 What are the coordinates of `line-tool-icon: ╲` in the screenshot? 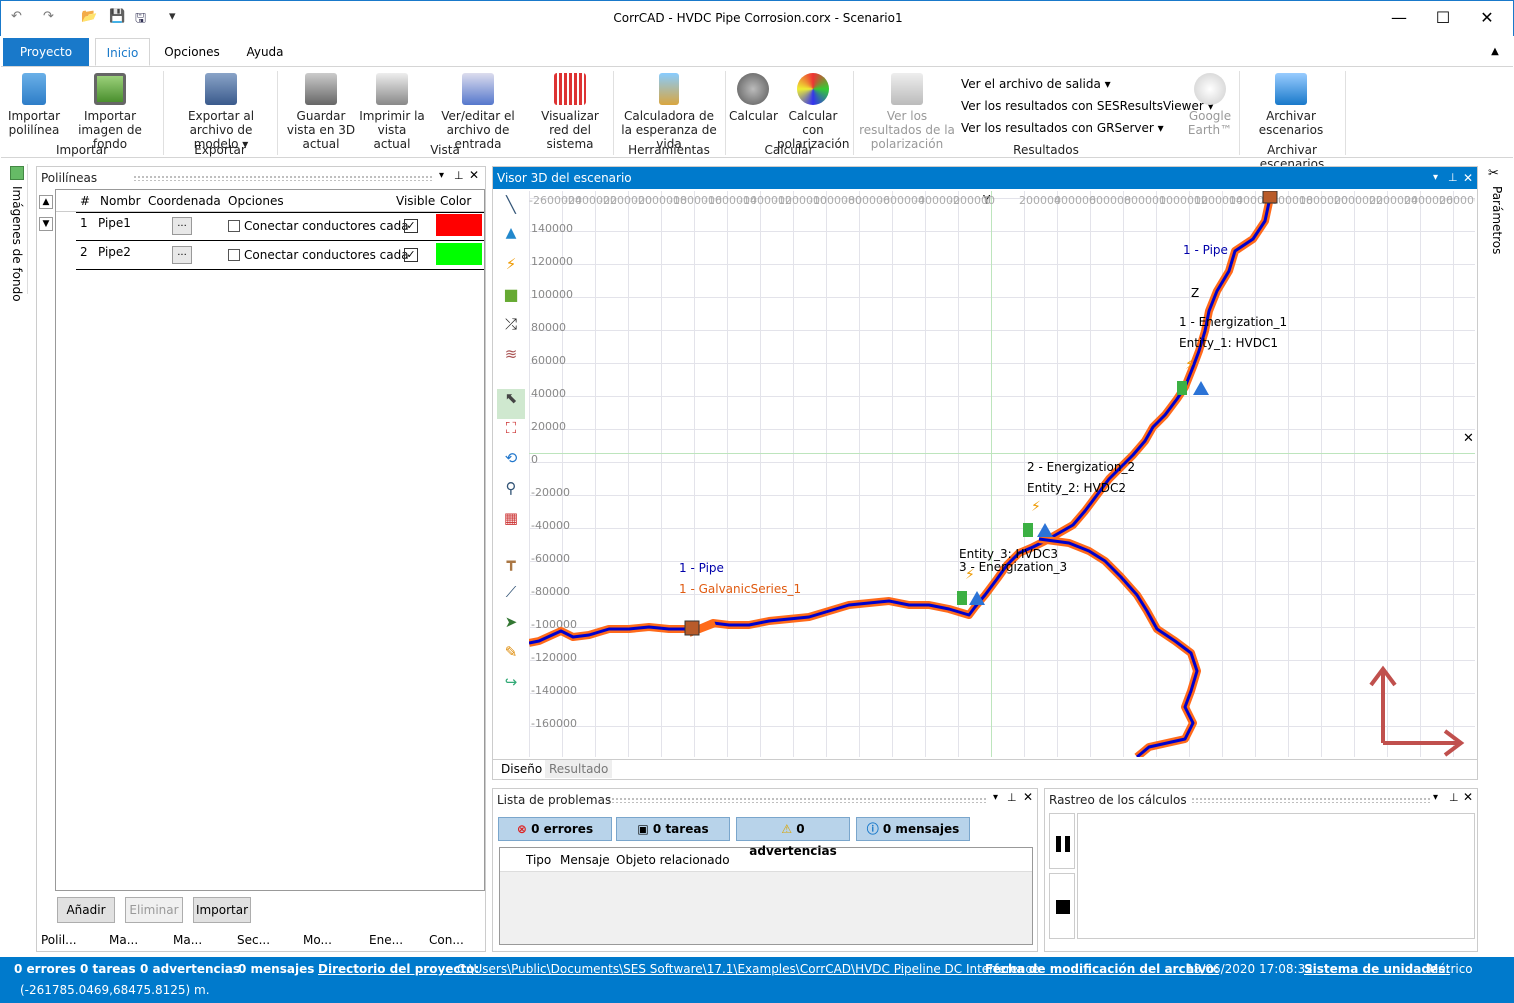 It's located at (511, 210).